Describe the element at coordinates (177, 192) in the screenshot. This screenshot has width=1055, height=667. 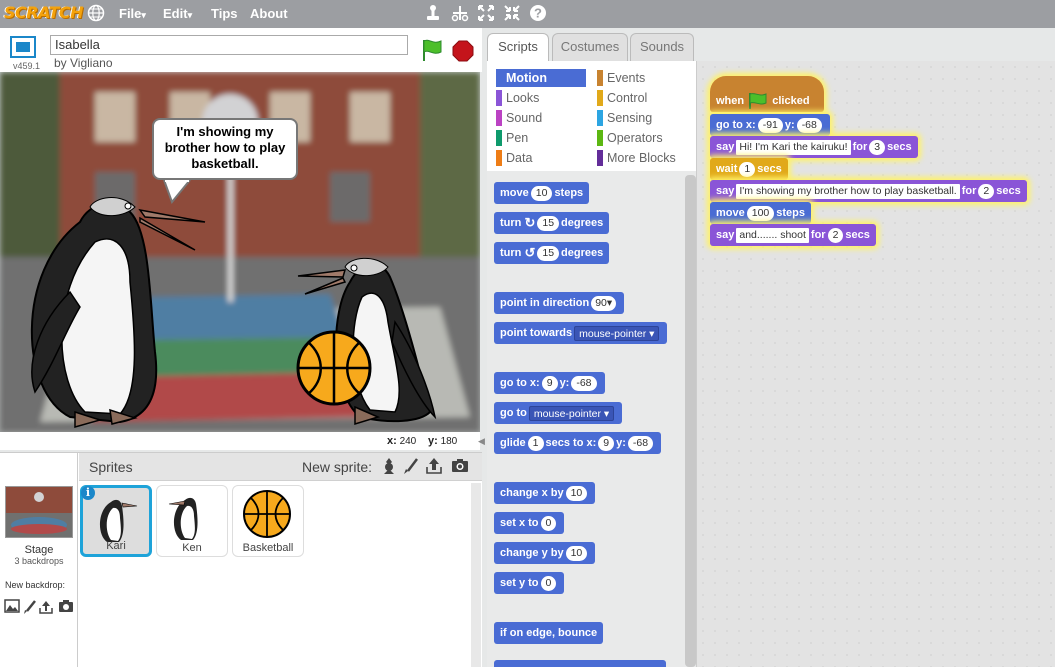
I see `speech-bubble-tail` at that location.